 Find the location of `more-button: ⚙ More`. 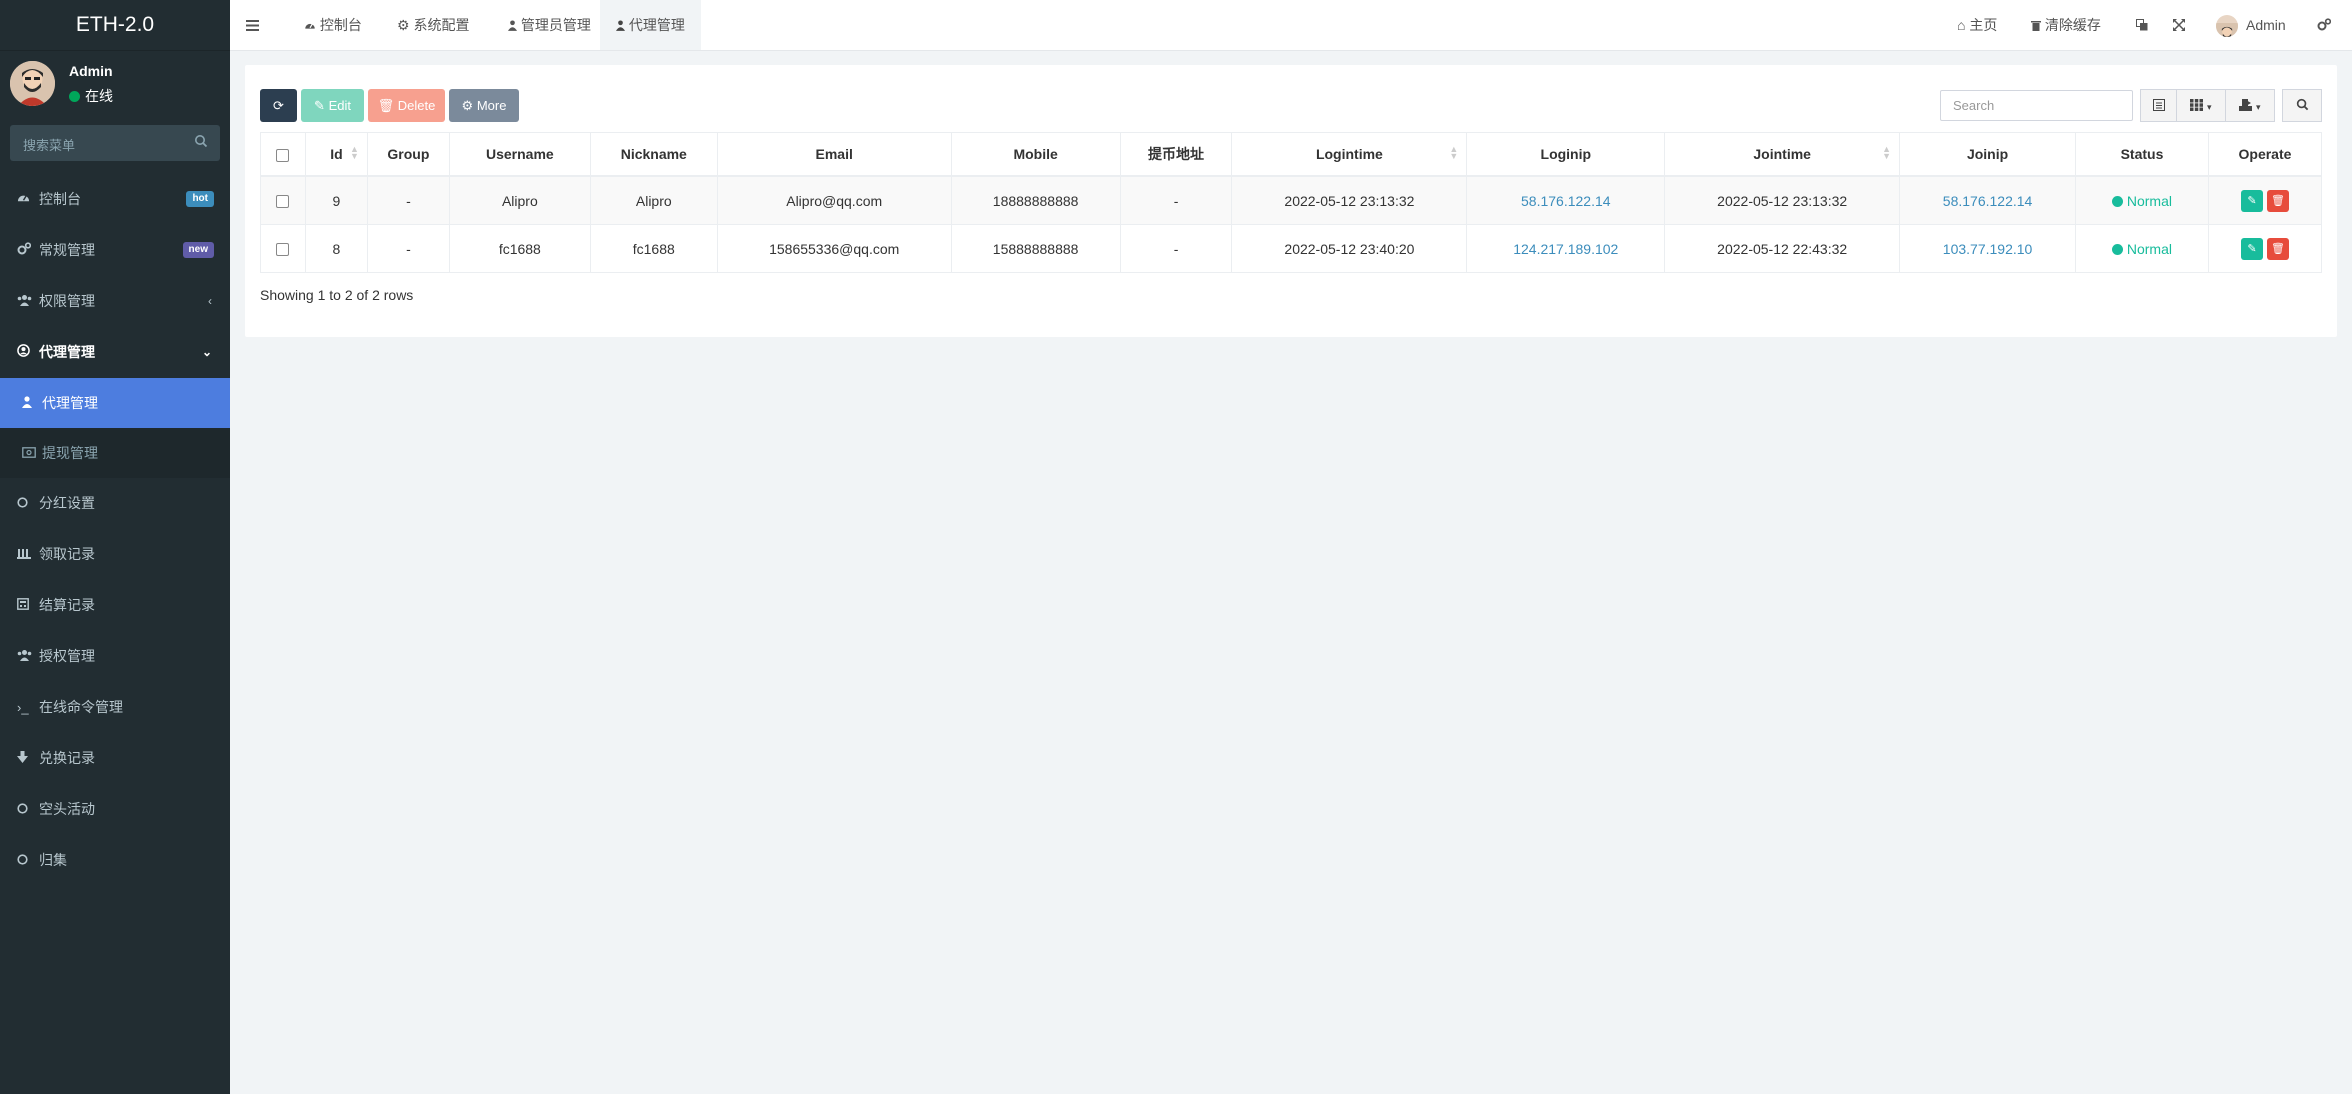

more-button: ⚙ More is located at coordinates (484, 105).